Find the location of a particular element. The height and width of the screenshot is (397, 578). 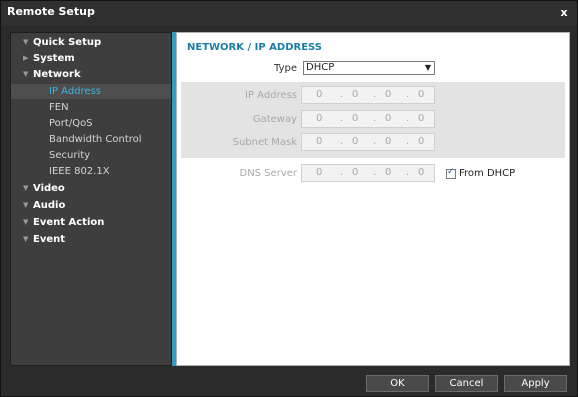

tree-item-label: Video is located at coordinates (49, 188).